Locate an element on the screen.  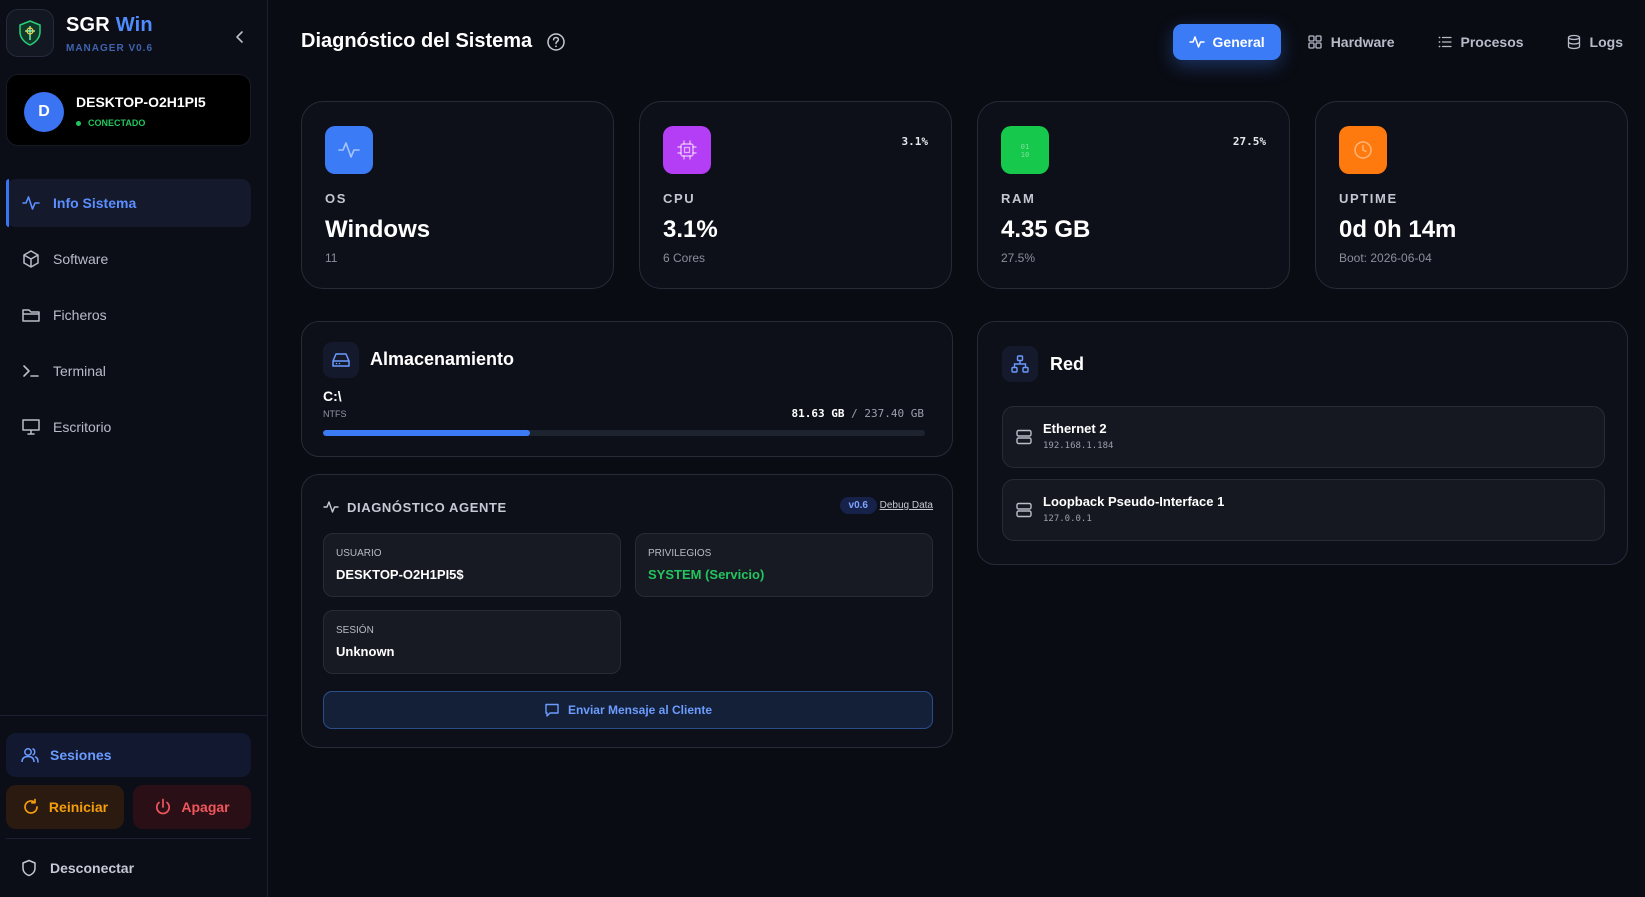
power-off-button: Apagar is located at coordinates (192, 807).